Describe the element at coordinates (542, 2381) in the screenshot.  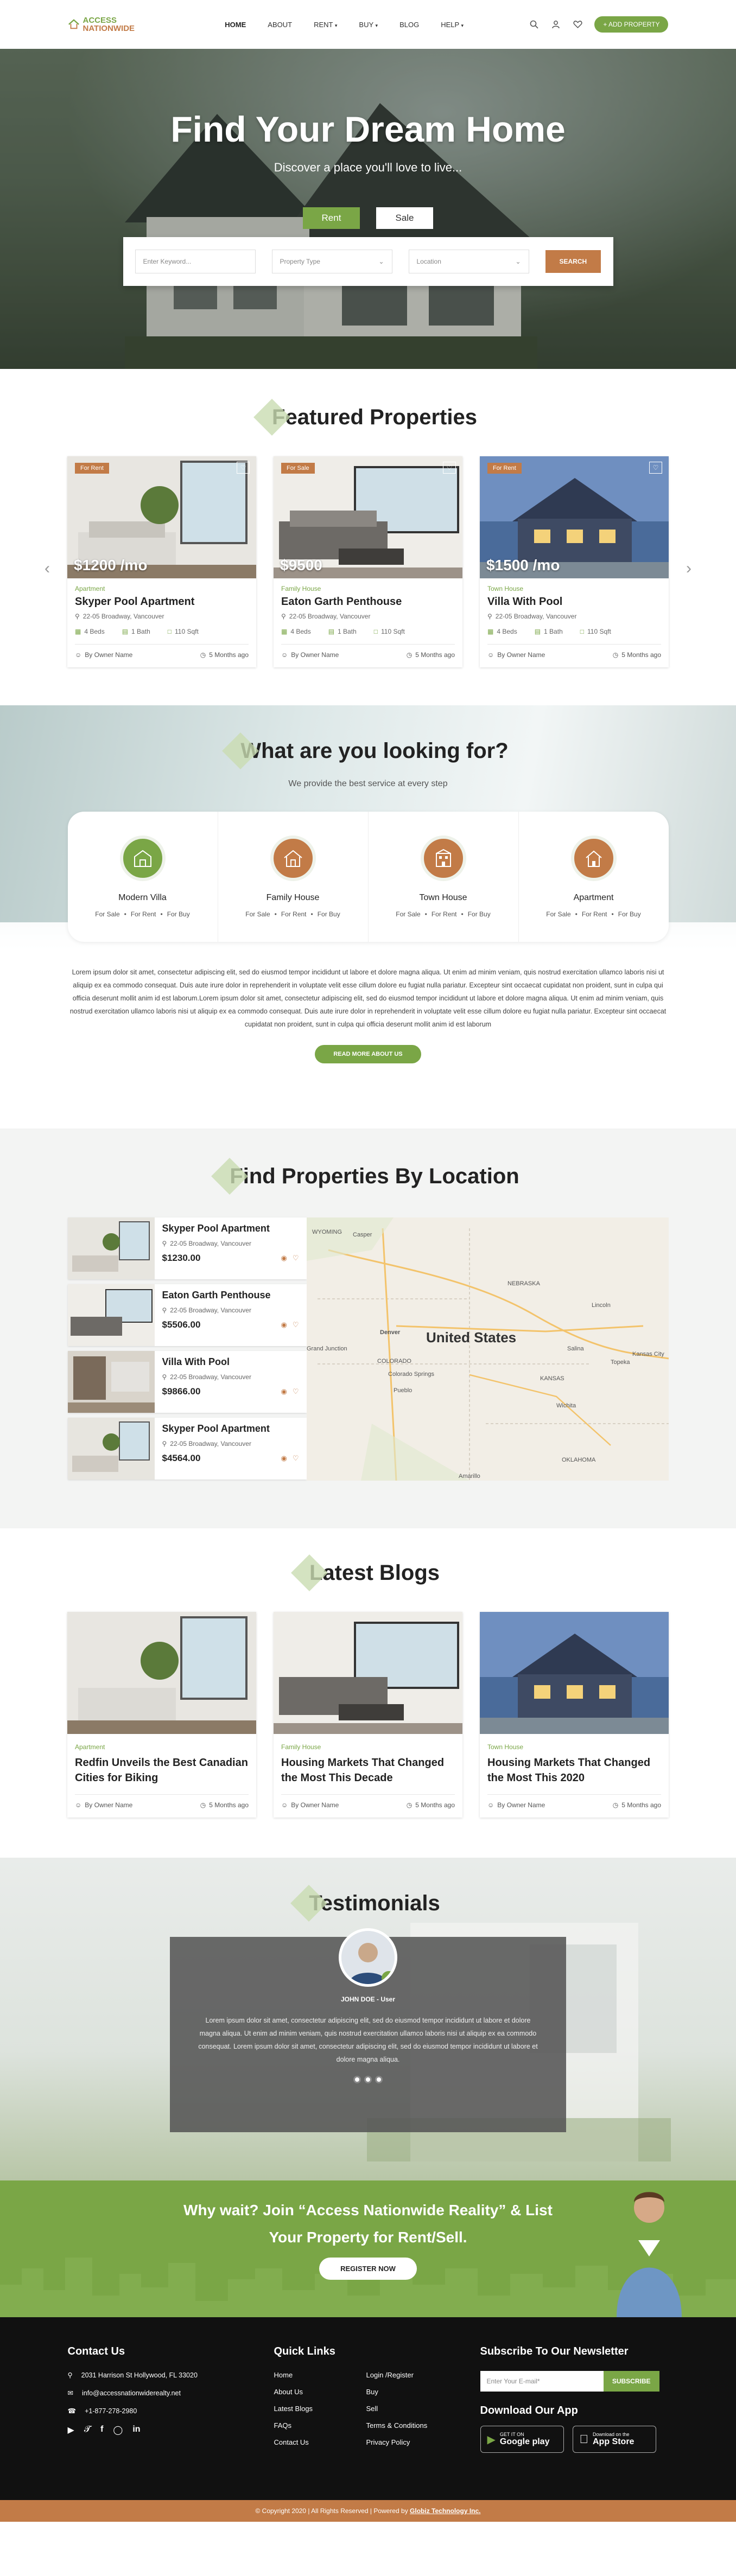
I see `newsletter-email-input: Enter Your E-mail*` at that location.